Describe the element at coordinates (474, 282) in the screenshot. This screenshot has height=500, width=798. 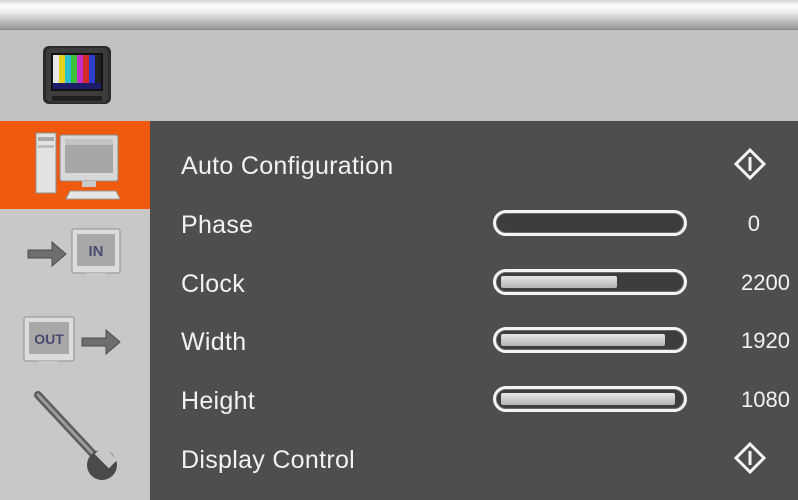
I see `menu-item-clock: Clock 2200` at that location.